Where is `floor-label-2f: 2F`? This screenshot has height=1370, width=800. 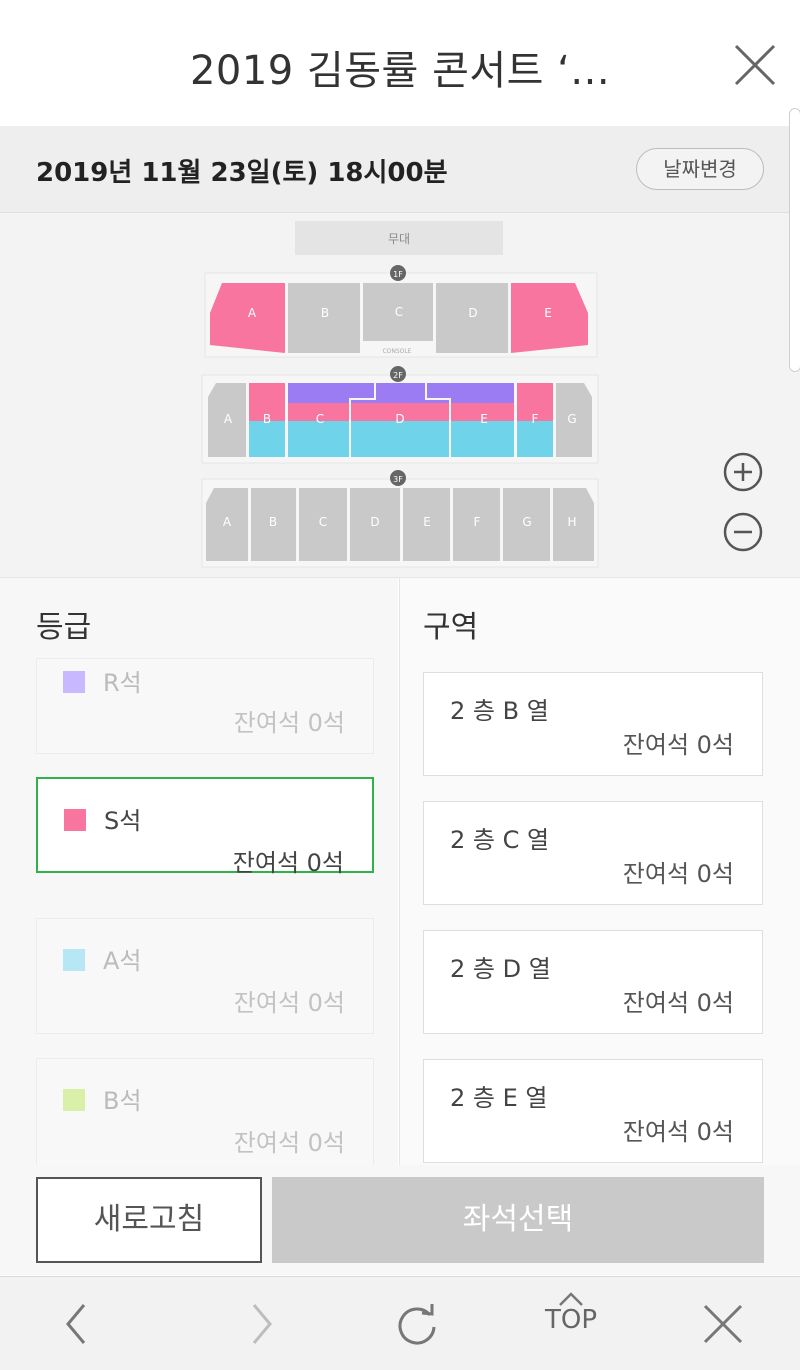
floor-label-2f: 2F is located at coordinates (398, 375).